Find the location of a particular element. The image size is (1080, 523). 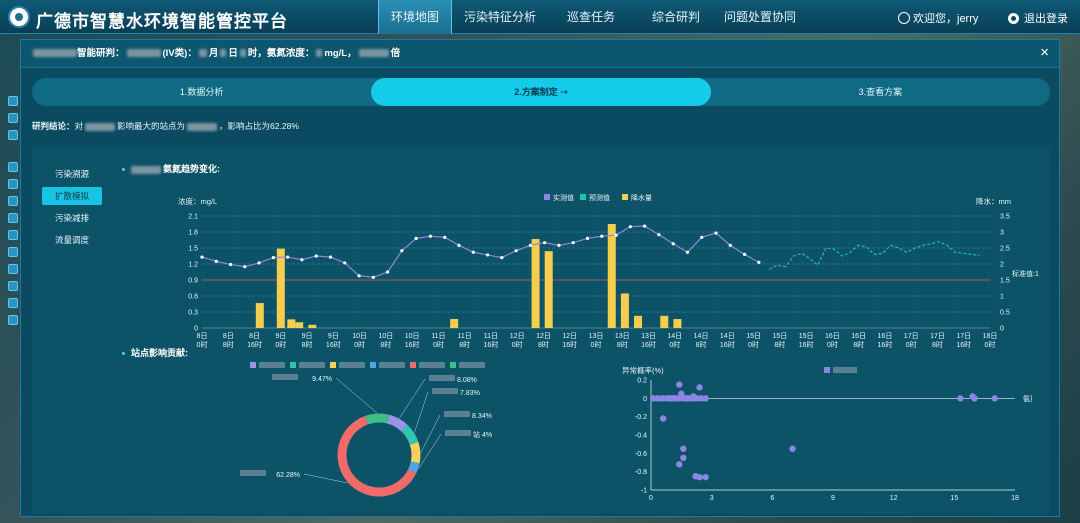

logout-button: 退出登录 is located at coordinates (1038, 18).